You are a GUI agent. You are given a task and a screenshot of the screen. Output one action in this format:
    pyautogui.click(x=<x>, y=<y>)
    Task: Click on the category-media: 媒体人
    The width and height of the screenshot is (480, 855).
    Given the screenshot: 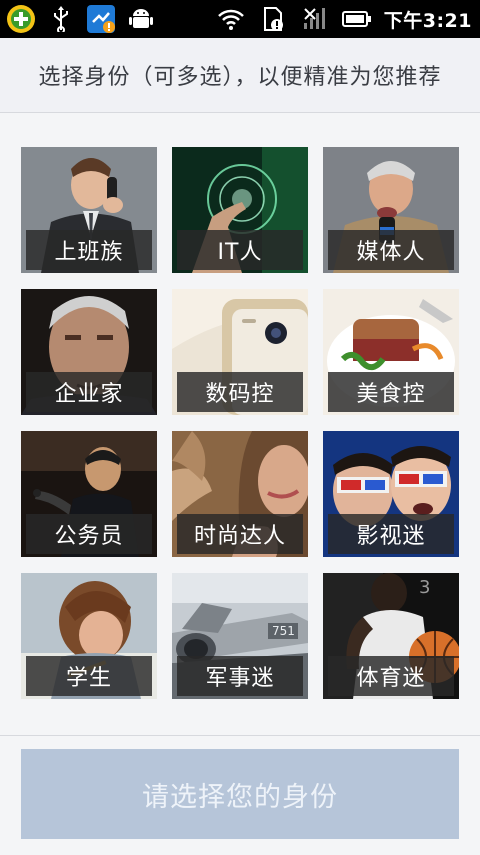 What is the action you would take?
    pyautogui.click(x=391, y=210)
    